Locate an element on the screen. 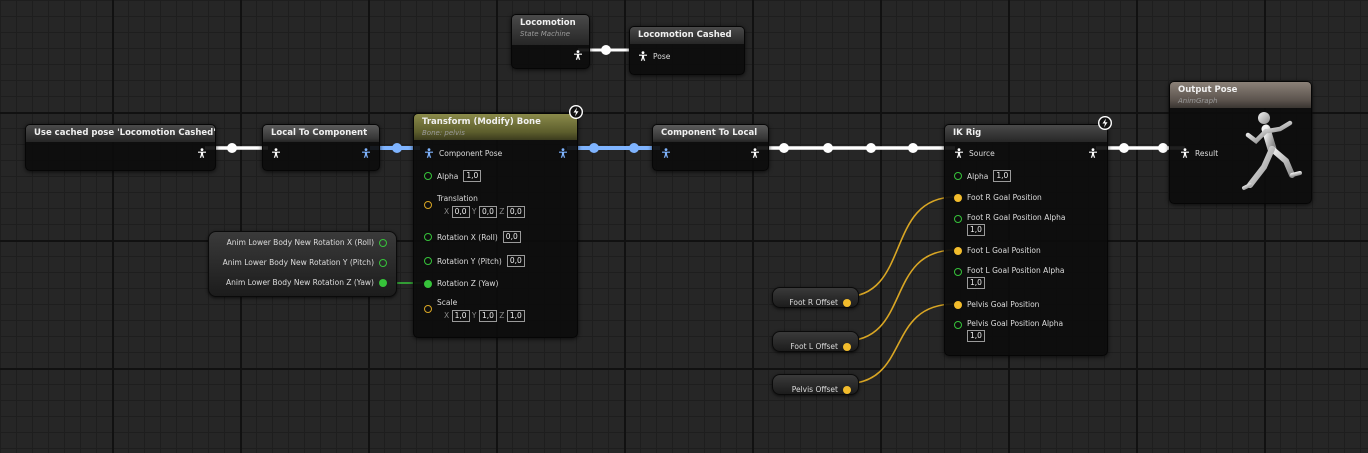  variable-pin: Pelvis Offset is located at coordinates (821, 389).